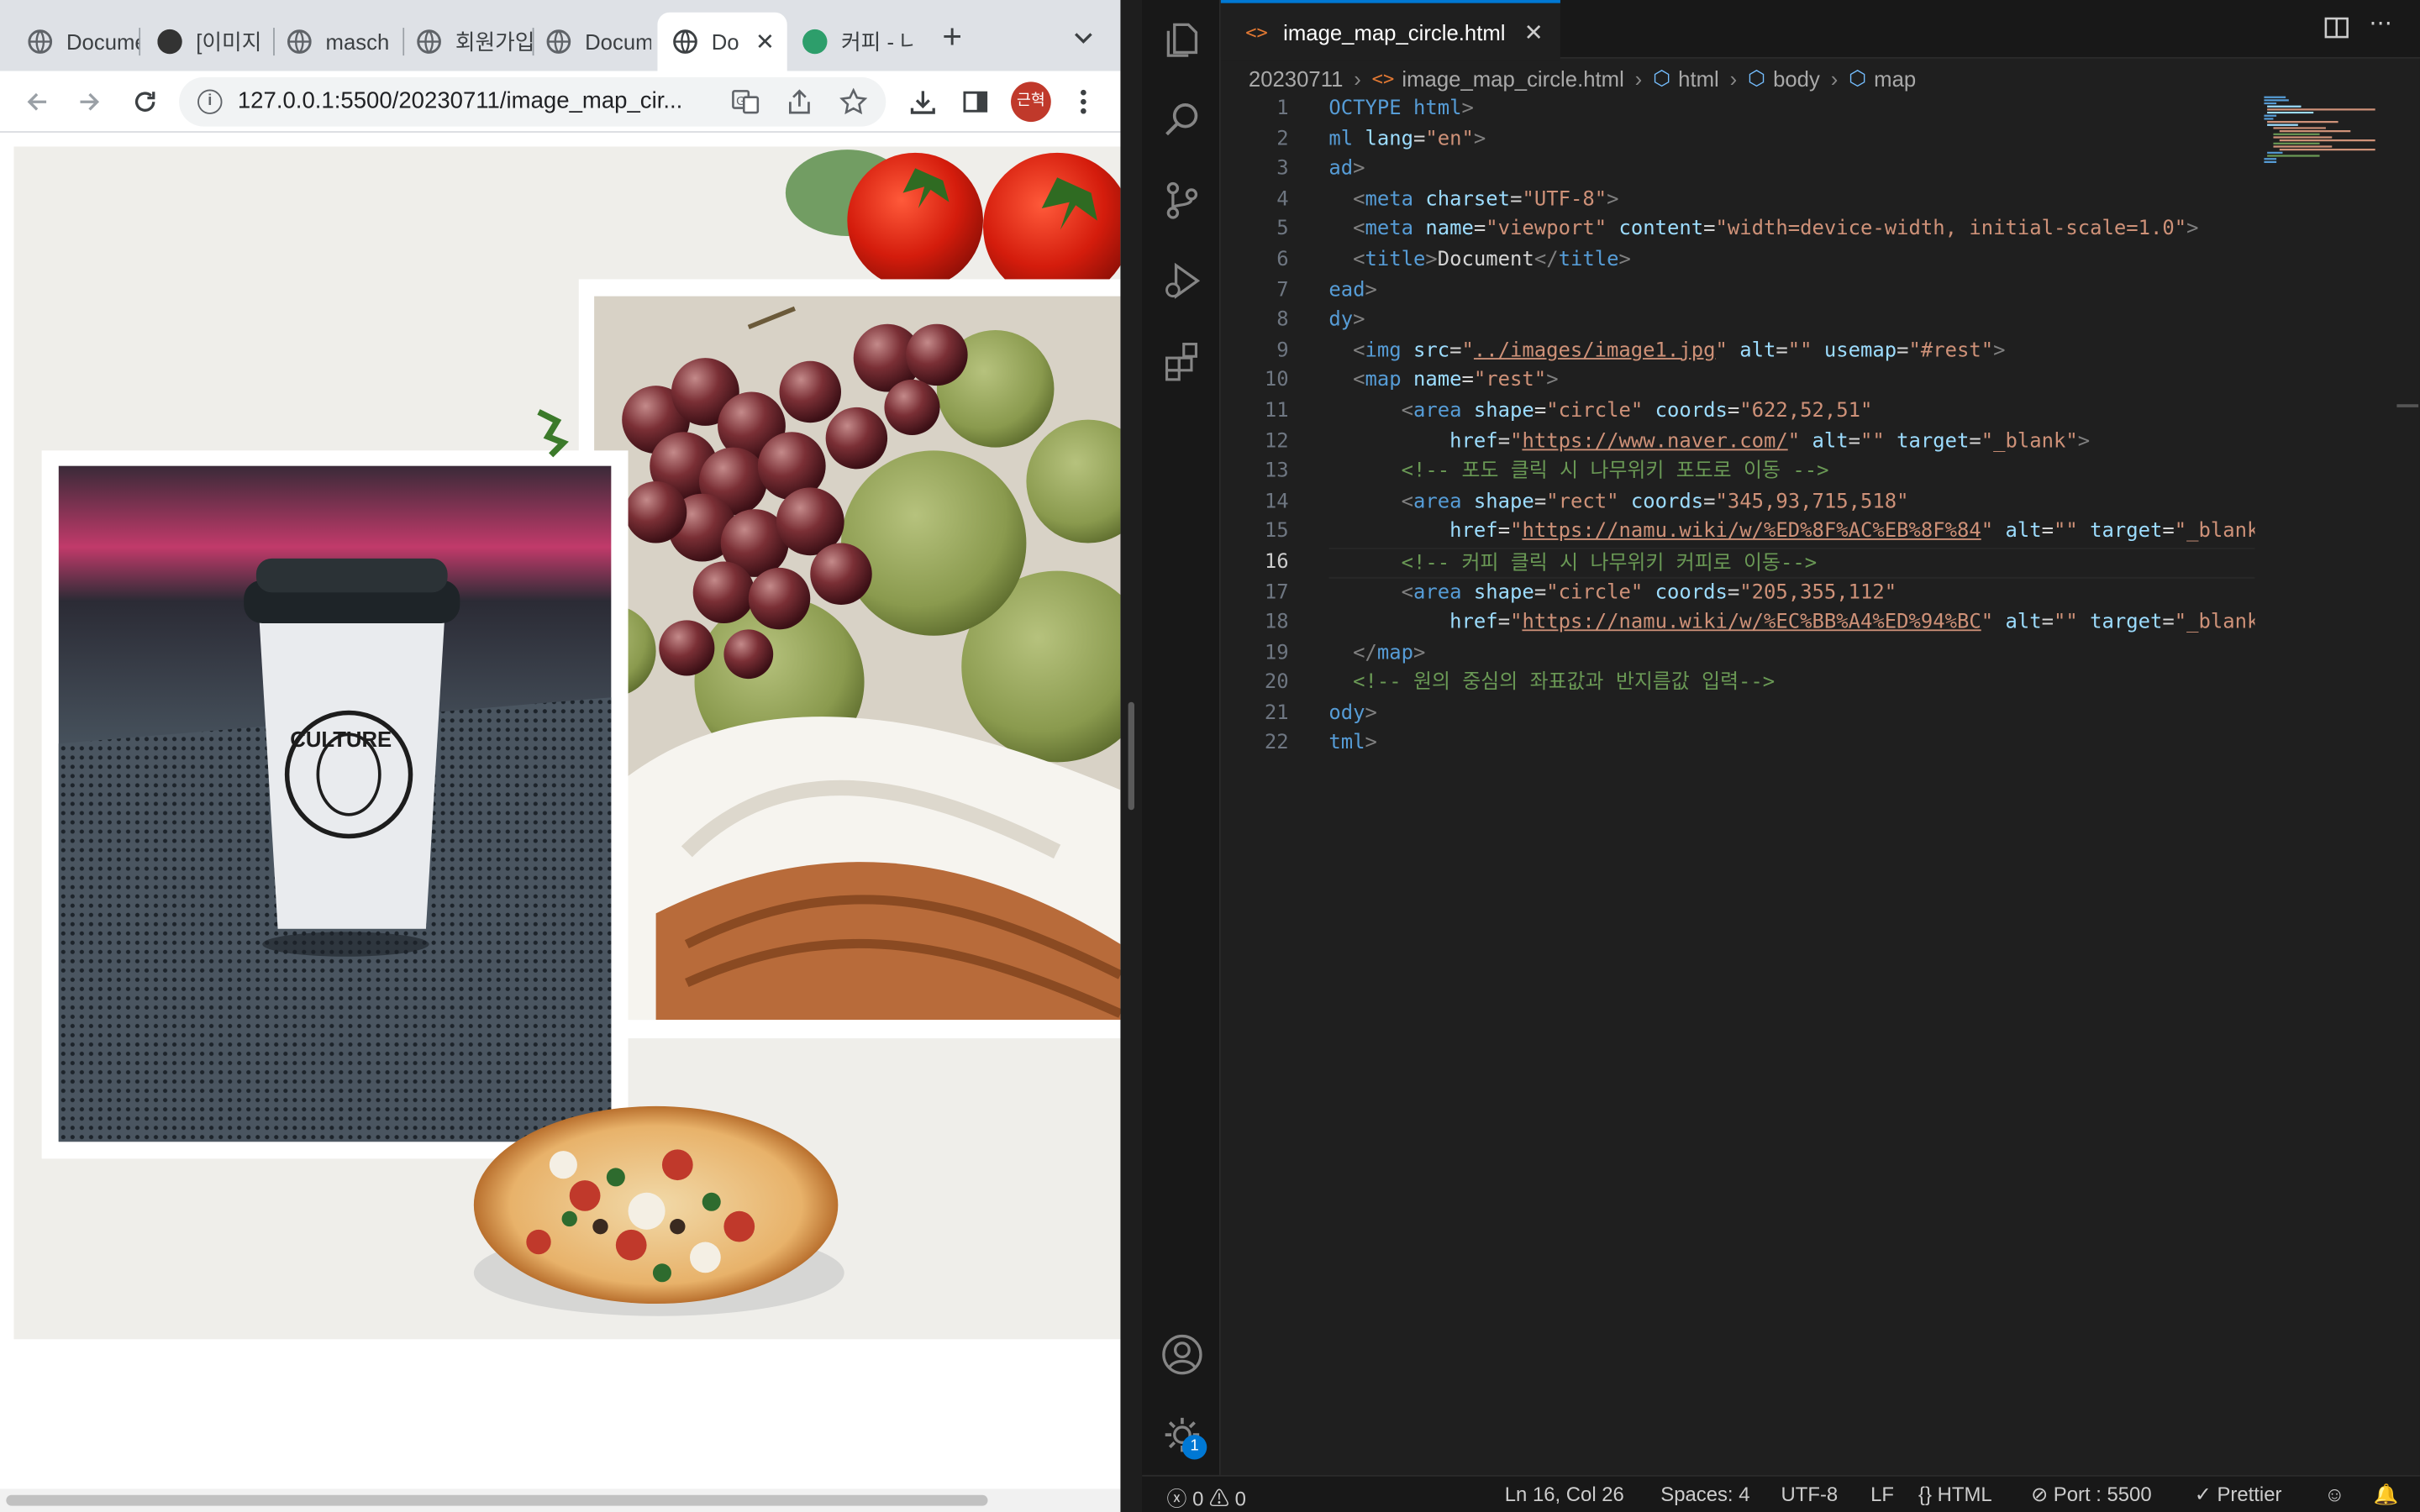  I want to click on end-of-line: LF, so click(1882, 1494).